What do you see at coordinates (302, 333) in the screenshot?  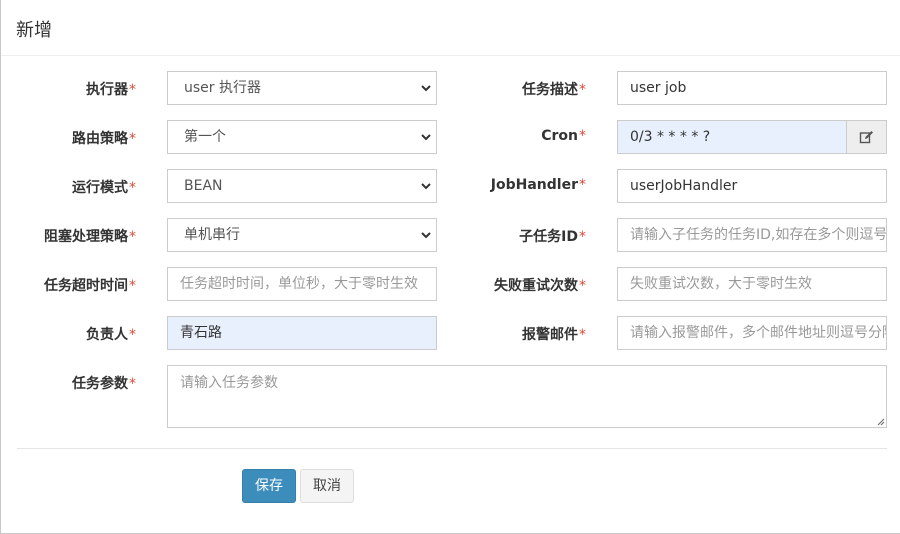 I see `author-input: 青石路` at bounding box center [302, 333].